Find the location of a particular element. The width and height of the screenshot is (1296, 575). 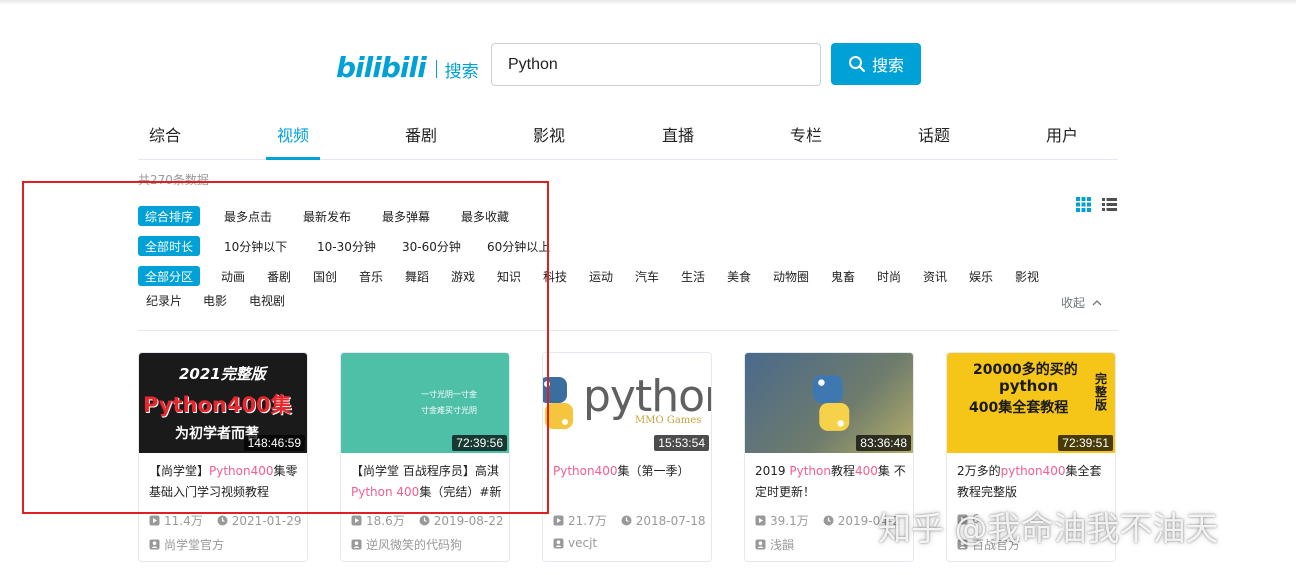

video-thumbnail: 20000多的买的 python 400集全套教程 完整版 72:39:51 is located at coordinates (1031, 403).